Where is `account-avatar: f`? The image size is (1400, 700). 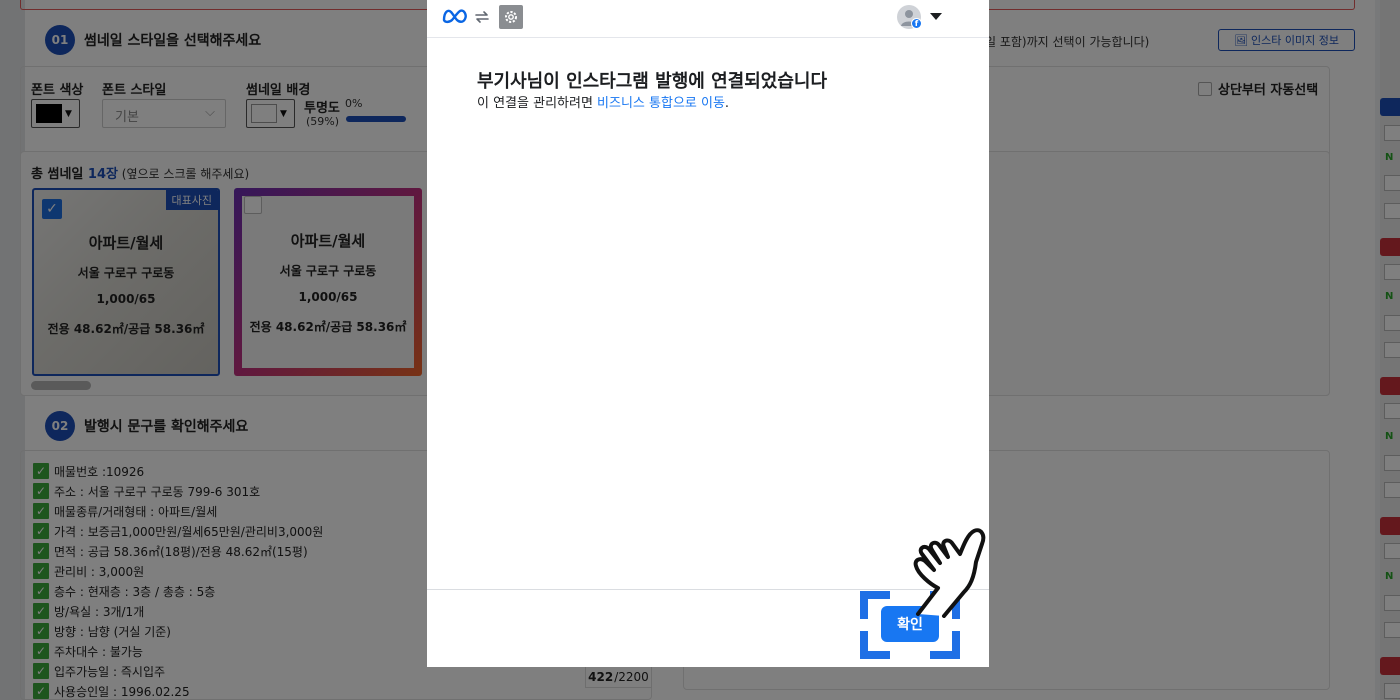 account-avatar: f is located at coordinates (909, 17).